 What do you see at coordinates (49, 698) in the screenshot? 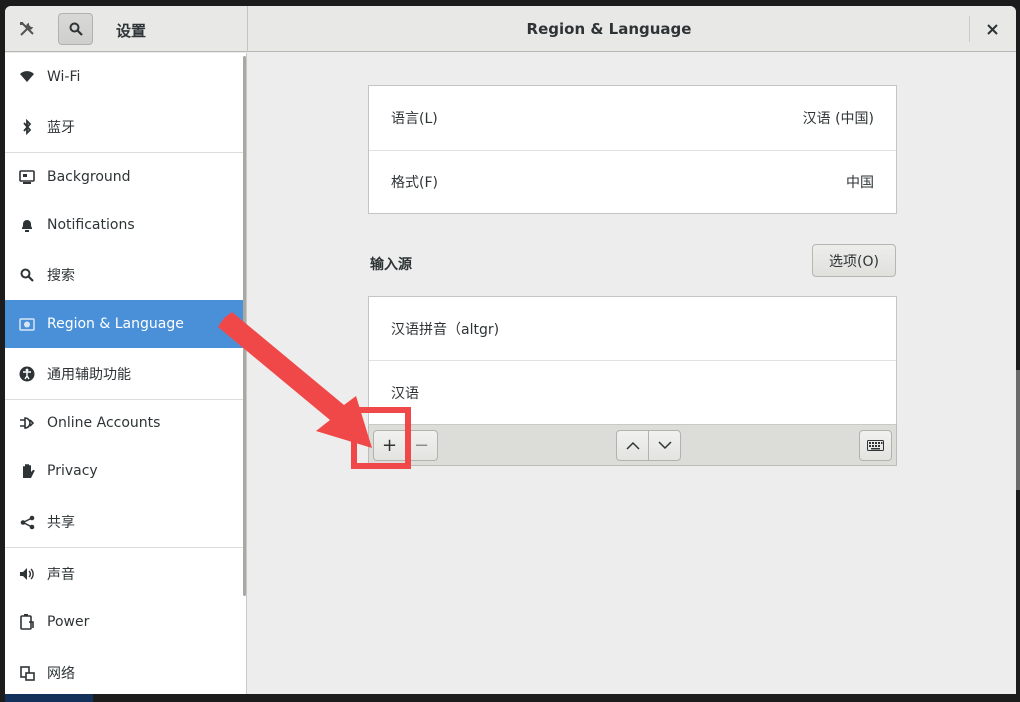
I see `taskbar-fragment` at bounding box center [49, 698].